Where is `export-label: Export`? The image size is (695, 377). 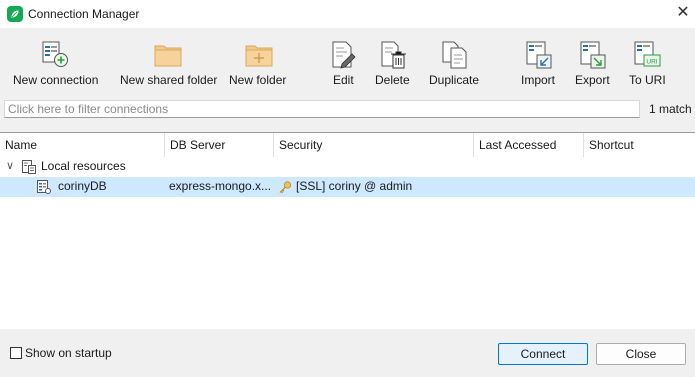
export-label: Export is located at coordinates (592, 80).